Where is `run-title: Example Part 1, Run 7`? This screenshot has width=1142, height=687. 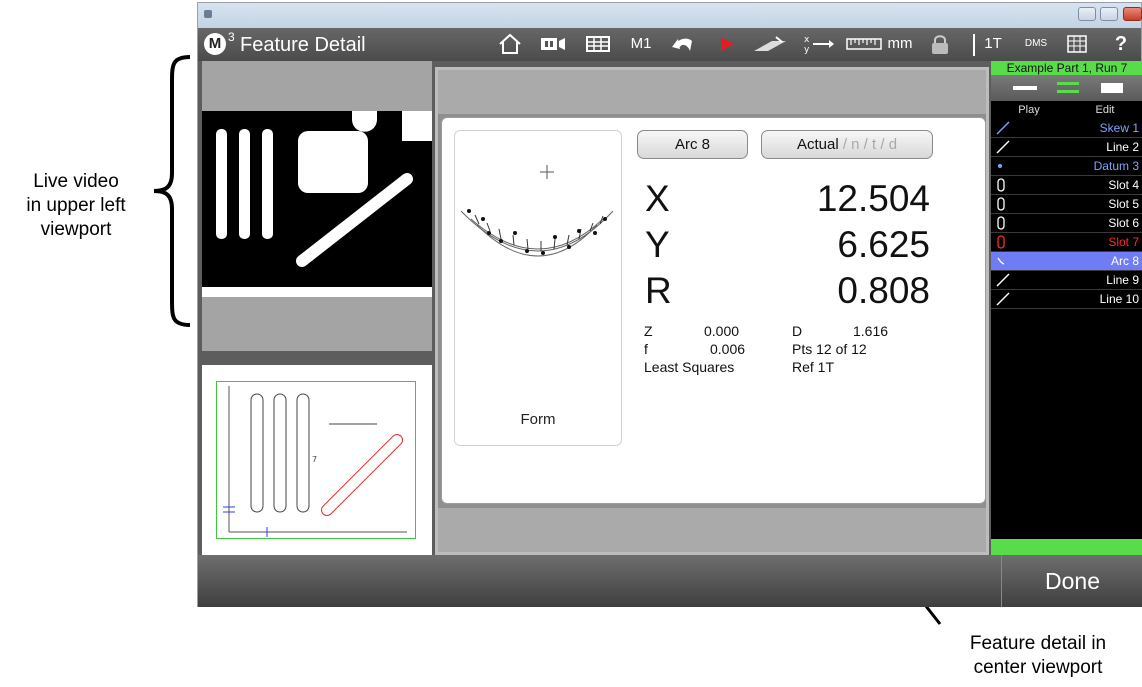 run-title: Example Part 1, Run 7 is located at coordinates (1066, 68).